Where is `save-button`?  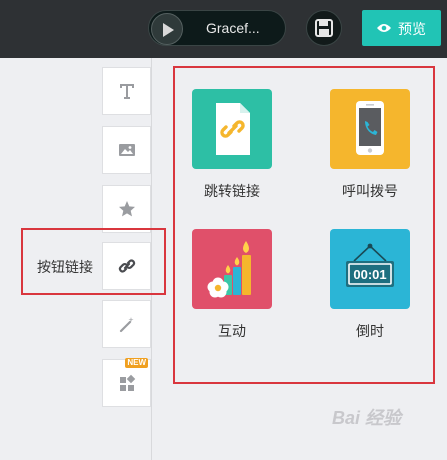 save-button is located at coordinates (324, 28).